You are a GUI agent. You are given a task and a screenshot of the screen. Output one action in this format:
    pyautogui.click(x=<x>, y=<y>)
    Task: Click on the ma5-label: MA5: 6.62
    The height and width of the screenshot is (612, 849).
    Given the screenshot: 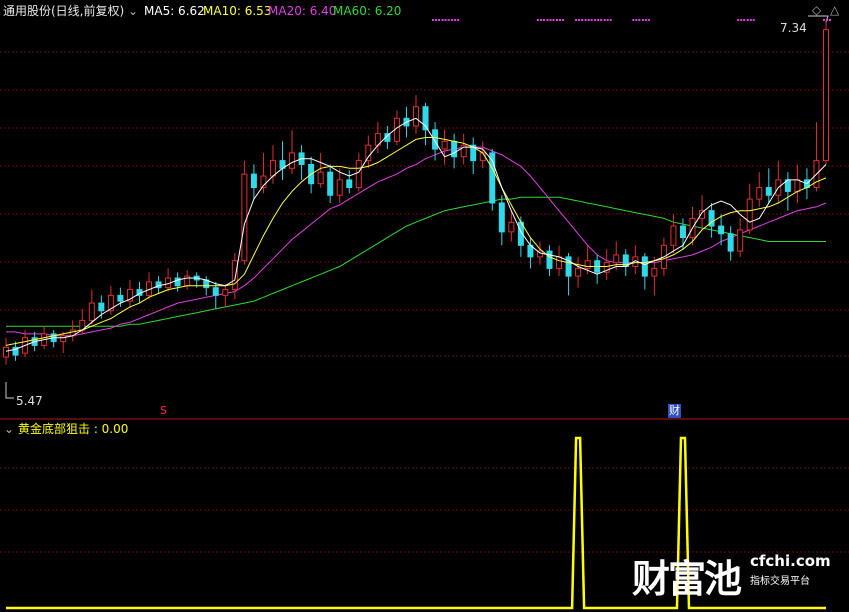 What is the action you would take?
    pyautogui.click(x=174, y=11)
    